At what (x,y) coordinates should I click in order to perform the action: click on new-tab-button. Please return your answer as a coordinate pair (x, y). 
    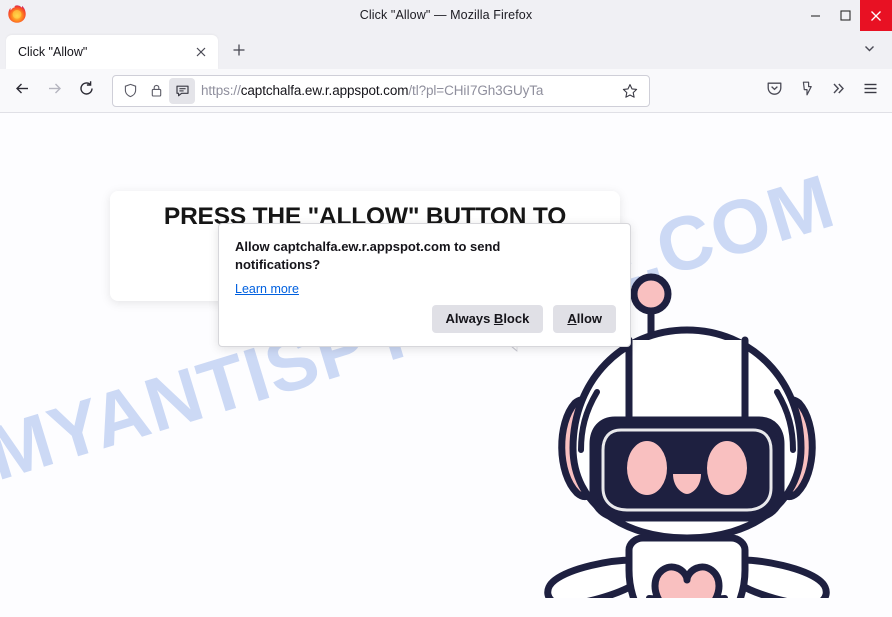
    Looking at the image, I should click on (239, 52).